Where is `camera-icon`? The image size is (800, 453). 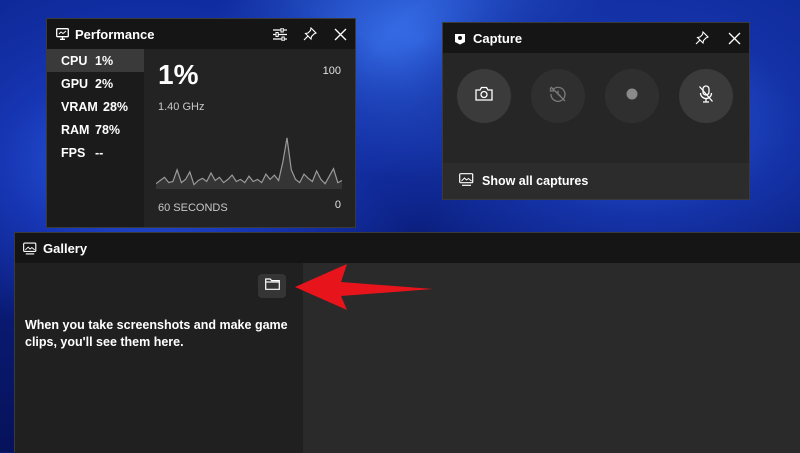 camera-icon is located at coordinates (484, 96).